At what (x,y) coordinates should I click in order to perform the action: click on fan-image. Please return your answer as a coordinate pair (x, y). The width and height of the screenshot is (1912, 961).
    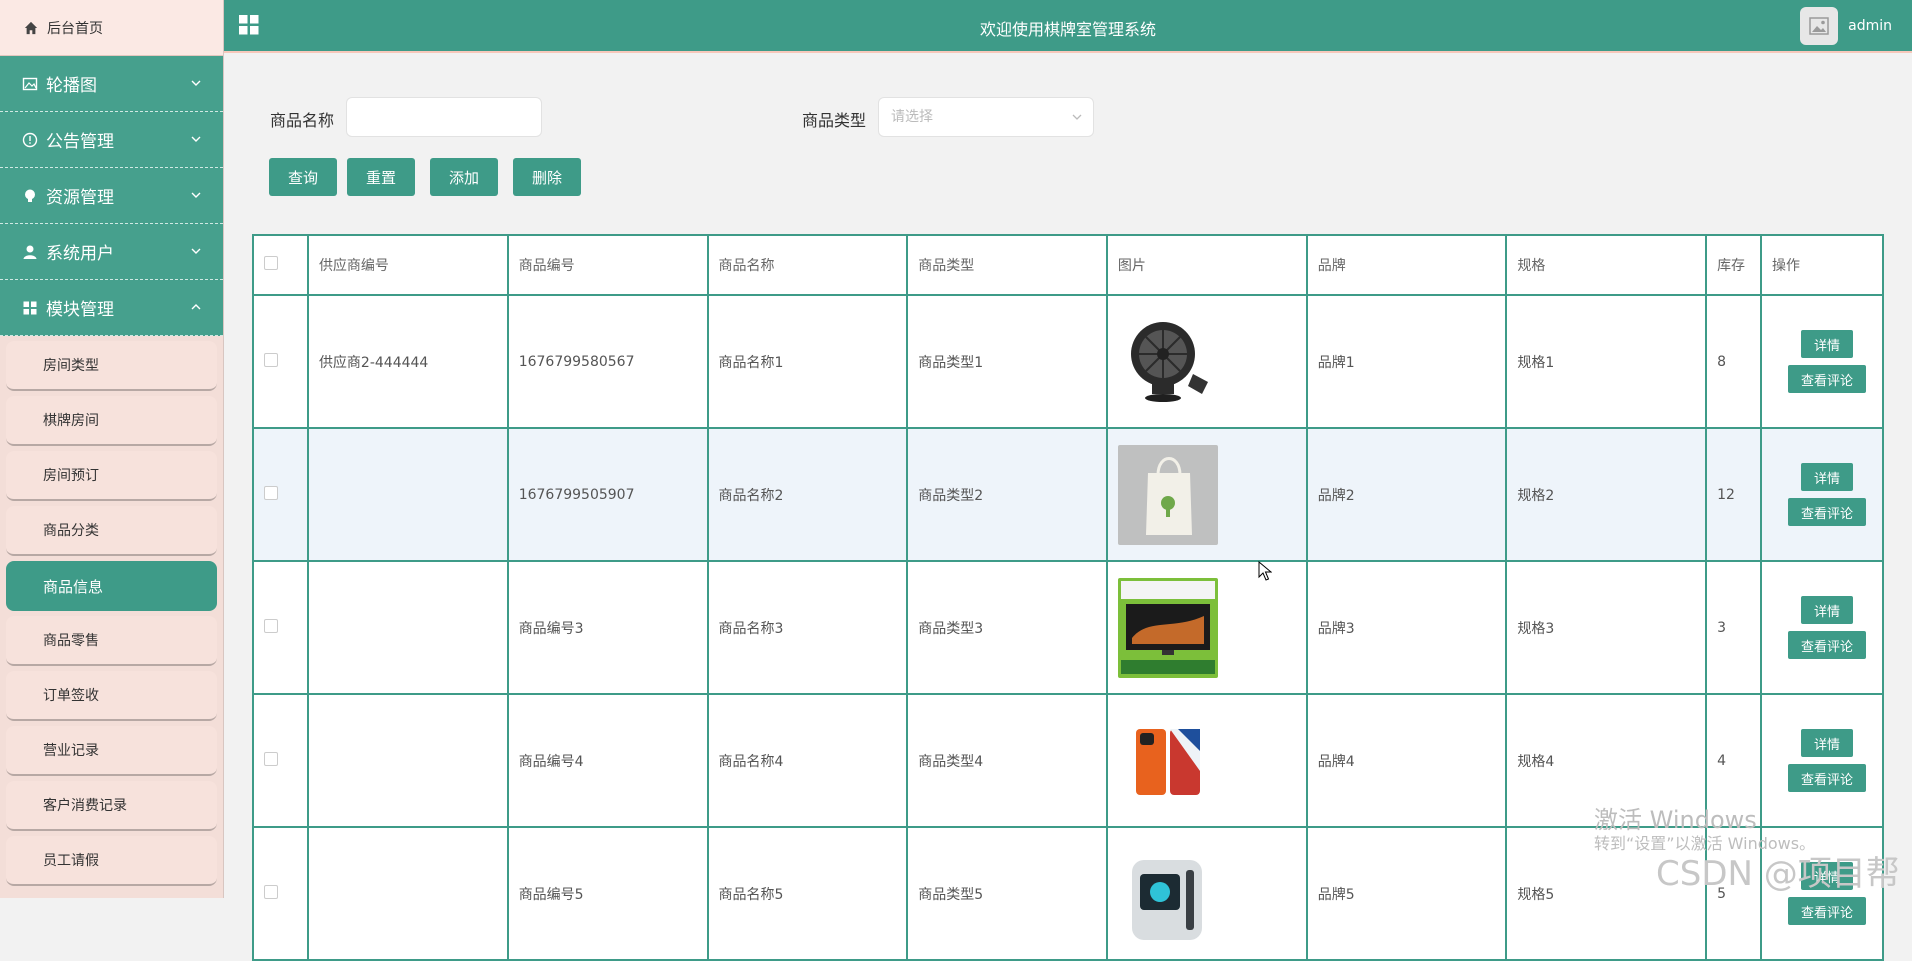
    Looking at the image, I should click on (1167, 361).